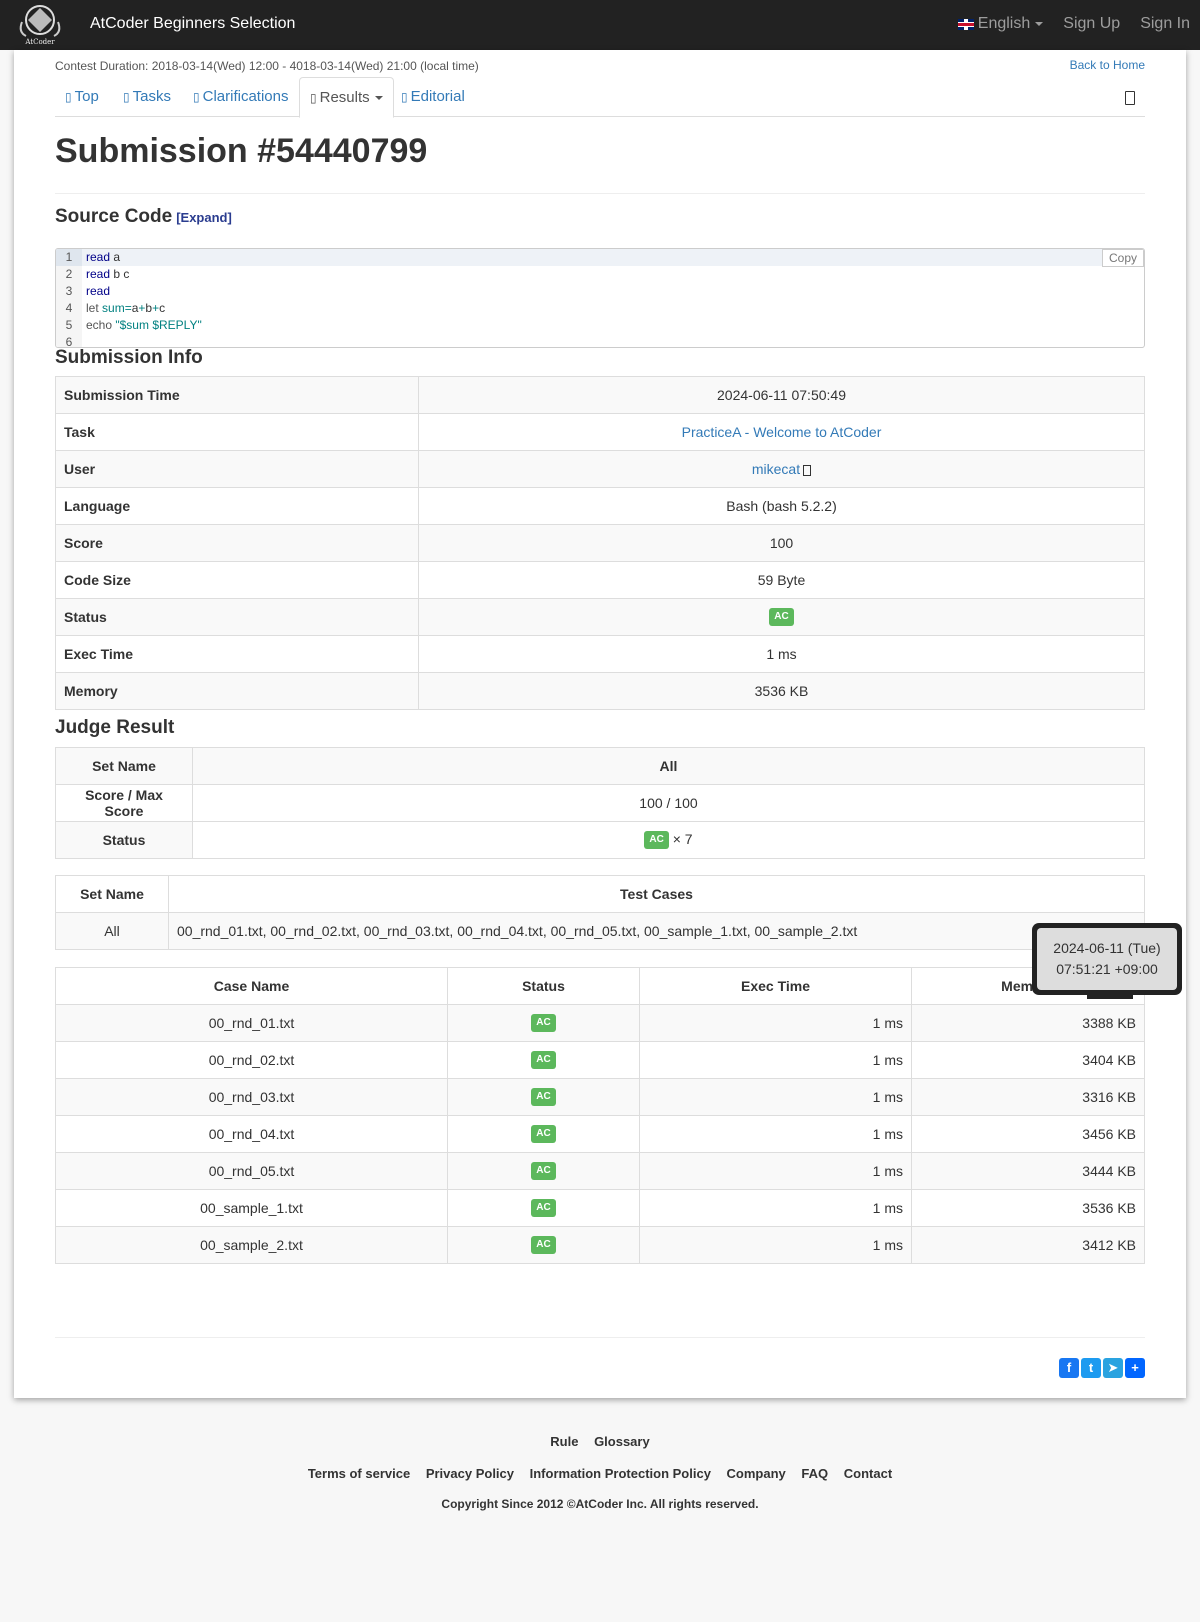 Image resolution: width=1200 pixels, height=1622 pixels. I want to click on expand-link: [Expand], so click(204, 217).